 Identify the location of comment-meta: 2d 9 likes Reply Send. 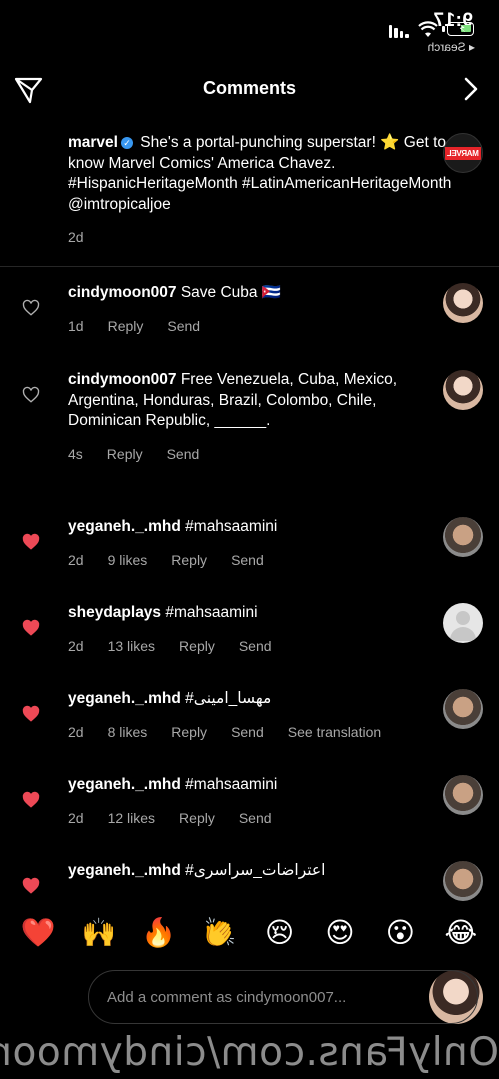
(248, 560).